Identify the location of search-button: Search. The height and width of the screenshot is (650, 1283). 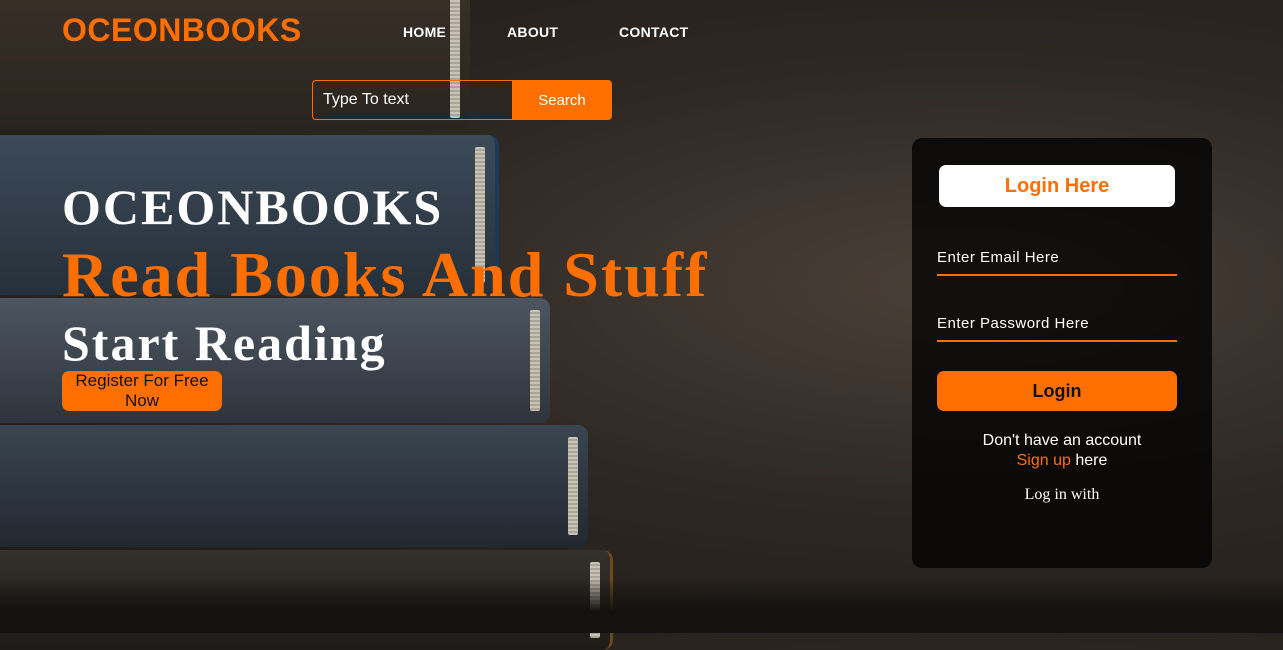
(562, 100).